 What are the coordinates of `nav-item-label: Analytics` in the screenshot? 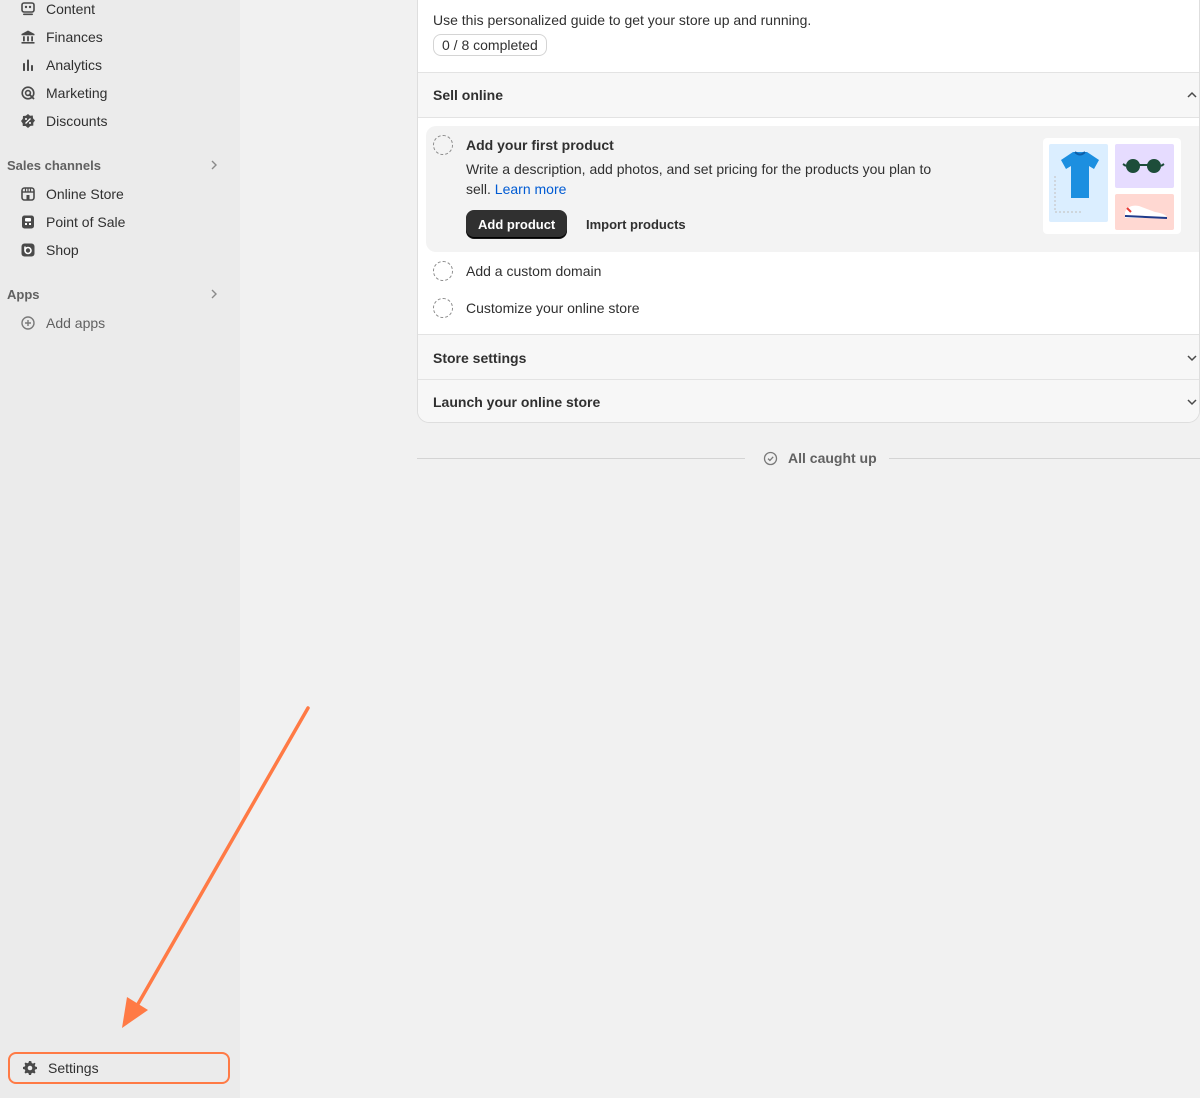 It's located at (74, 65).